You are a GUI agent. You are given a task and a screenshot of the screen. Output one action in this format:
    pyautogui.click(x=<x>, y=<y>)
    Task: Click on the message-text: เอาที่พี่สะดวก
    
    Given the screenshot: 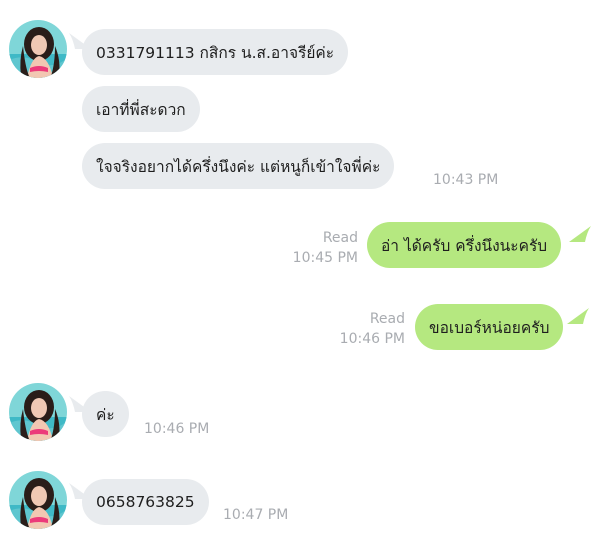 What is the action you would take?
    pyautogui.click(x=141, y=109)
    